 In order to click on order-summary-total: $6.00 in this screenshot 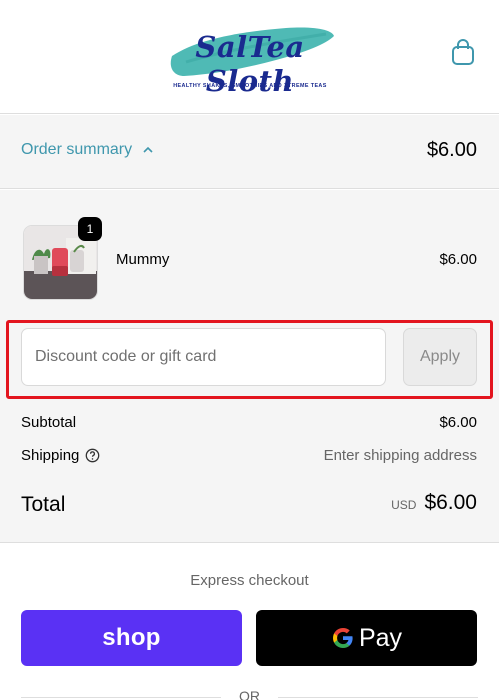, I will do `click(451, 150)`.